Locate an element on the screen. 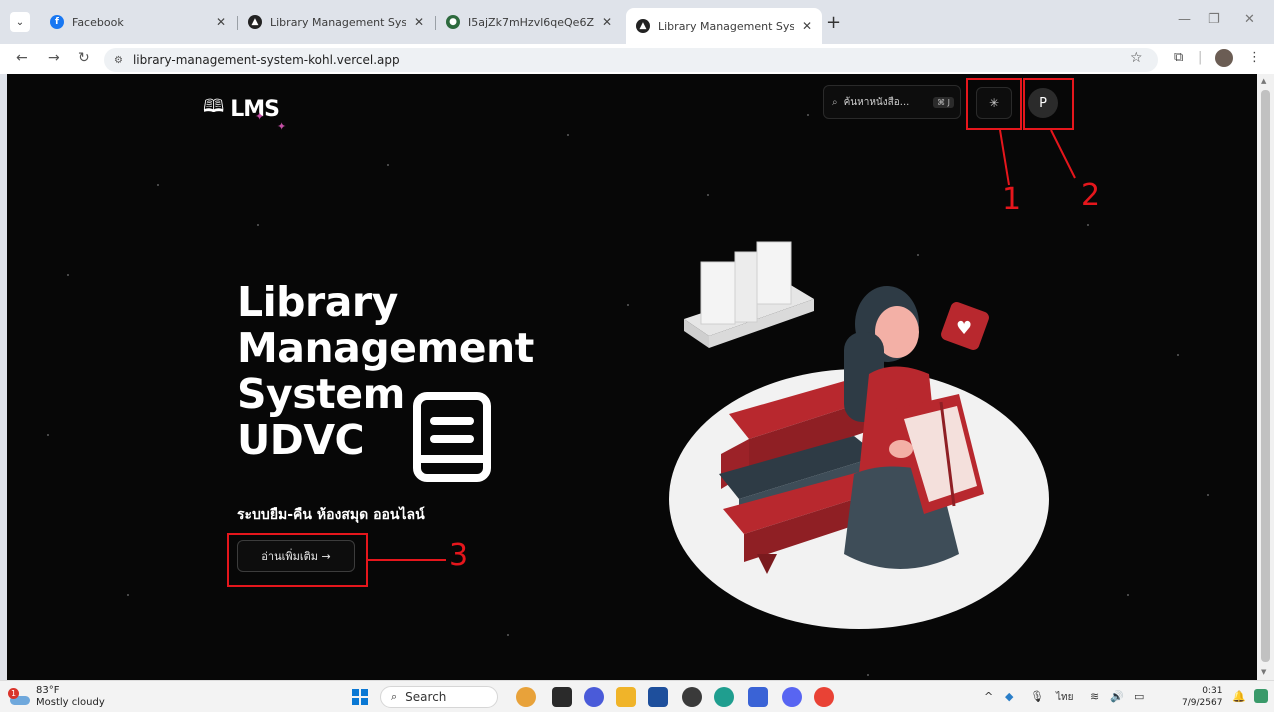 The width and height of the screenshot is (1274, 712). system-clock: 0:31 7/9/2567 is located at coordinates (1202, 697).